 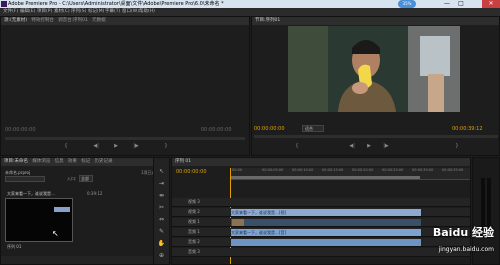 I want to click on ruler-label: 00:00:10:00, so click(x=303, y=170).